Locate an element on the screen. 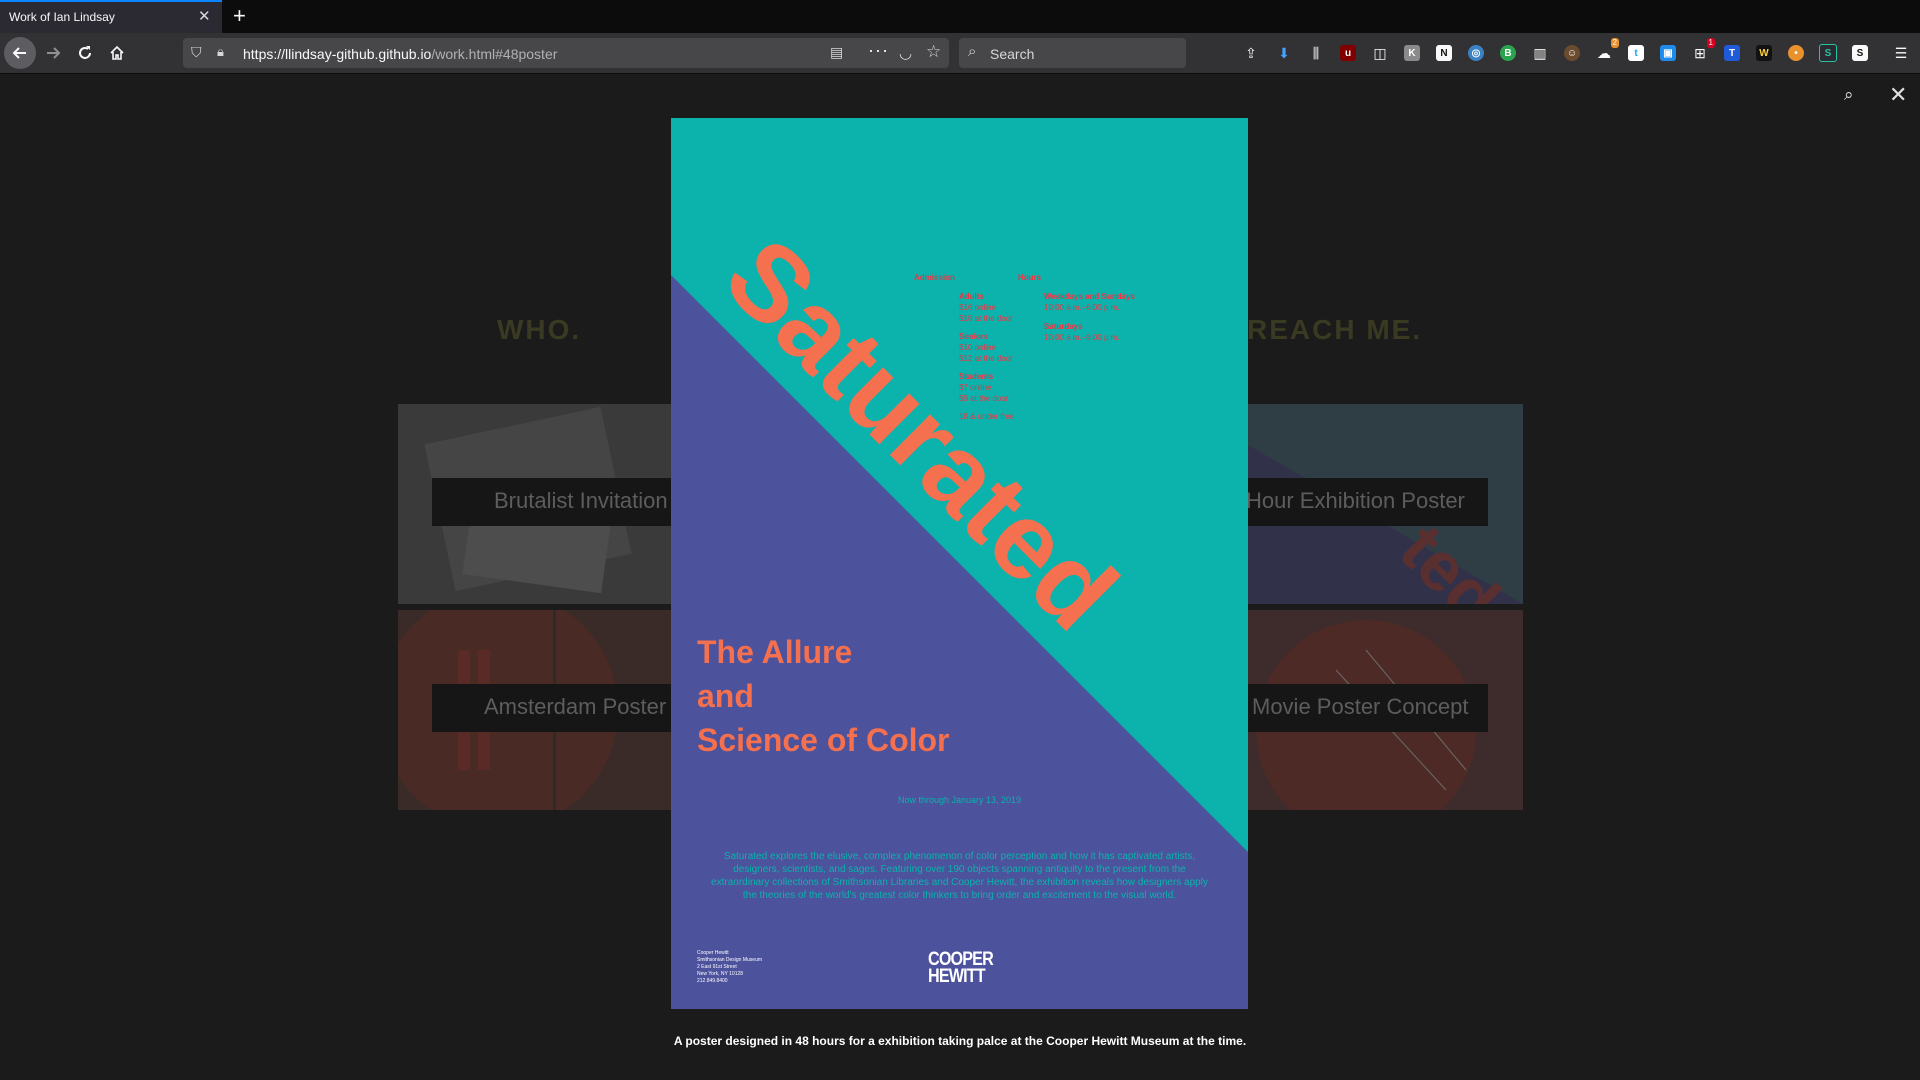 This screenshot has width=1920, height=1080. bookmark-star-icon: ☆ is located at coordinates (933, 52).